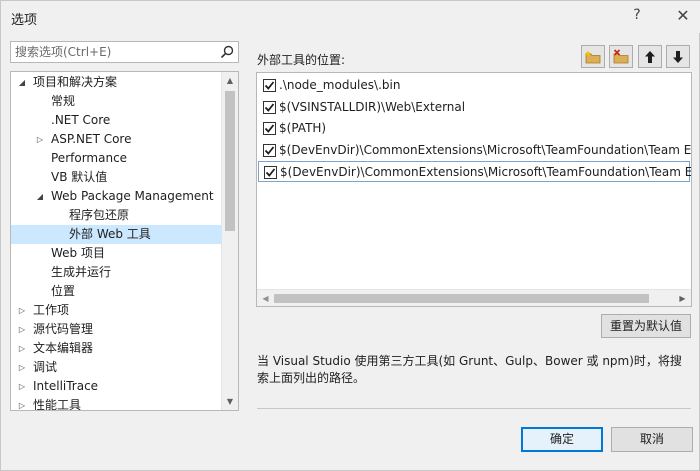  I want to click on tree-item-label: 位置, so click(63, 291).